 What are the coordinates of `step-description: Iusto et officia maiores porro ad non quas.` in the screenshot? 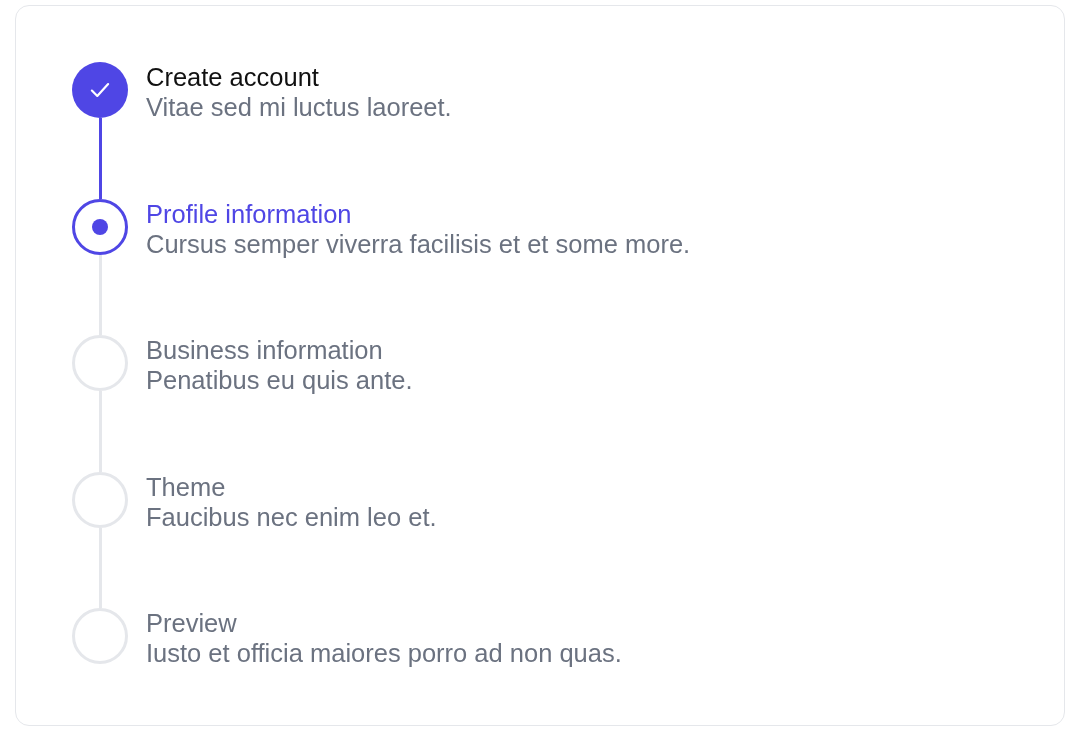 It's located at (384, 653).